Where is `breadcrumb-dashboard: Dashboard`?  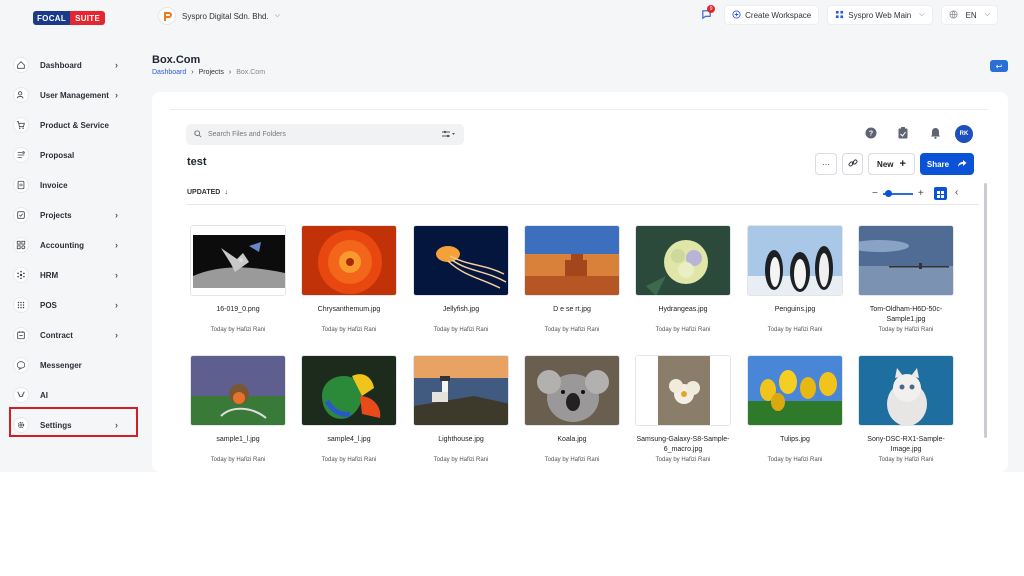 breadcrumb-dashboard: Dashboard is located at coordinates (169, 72).